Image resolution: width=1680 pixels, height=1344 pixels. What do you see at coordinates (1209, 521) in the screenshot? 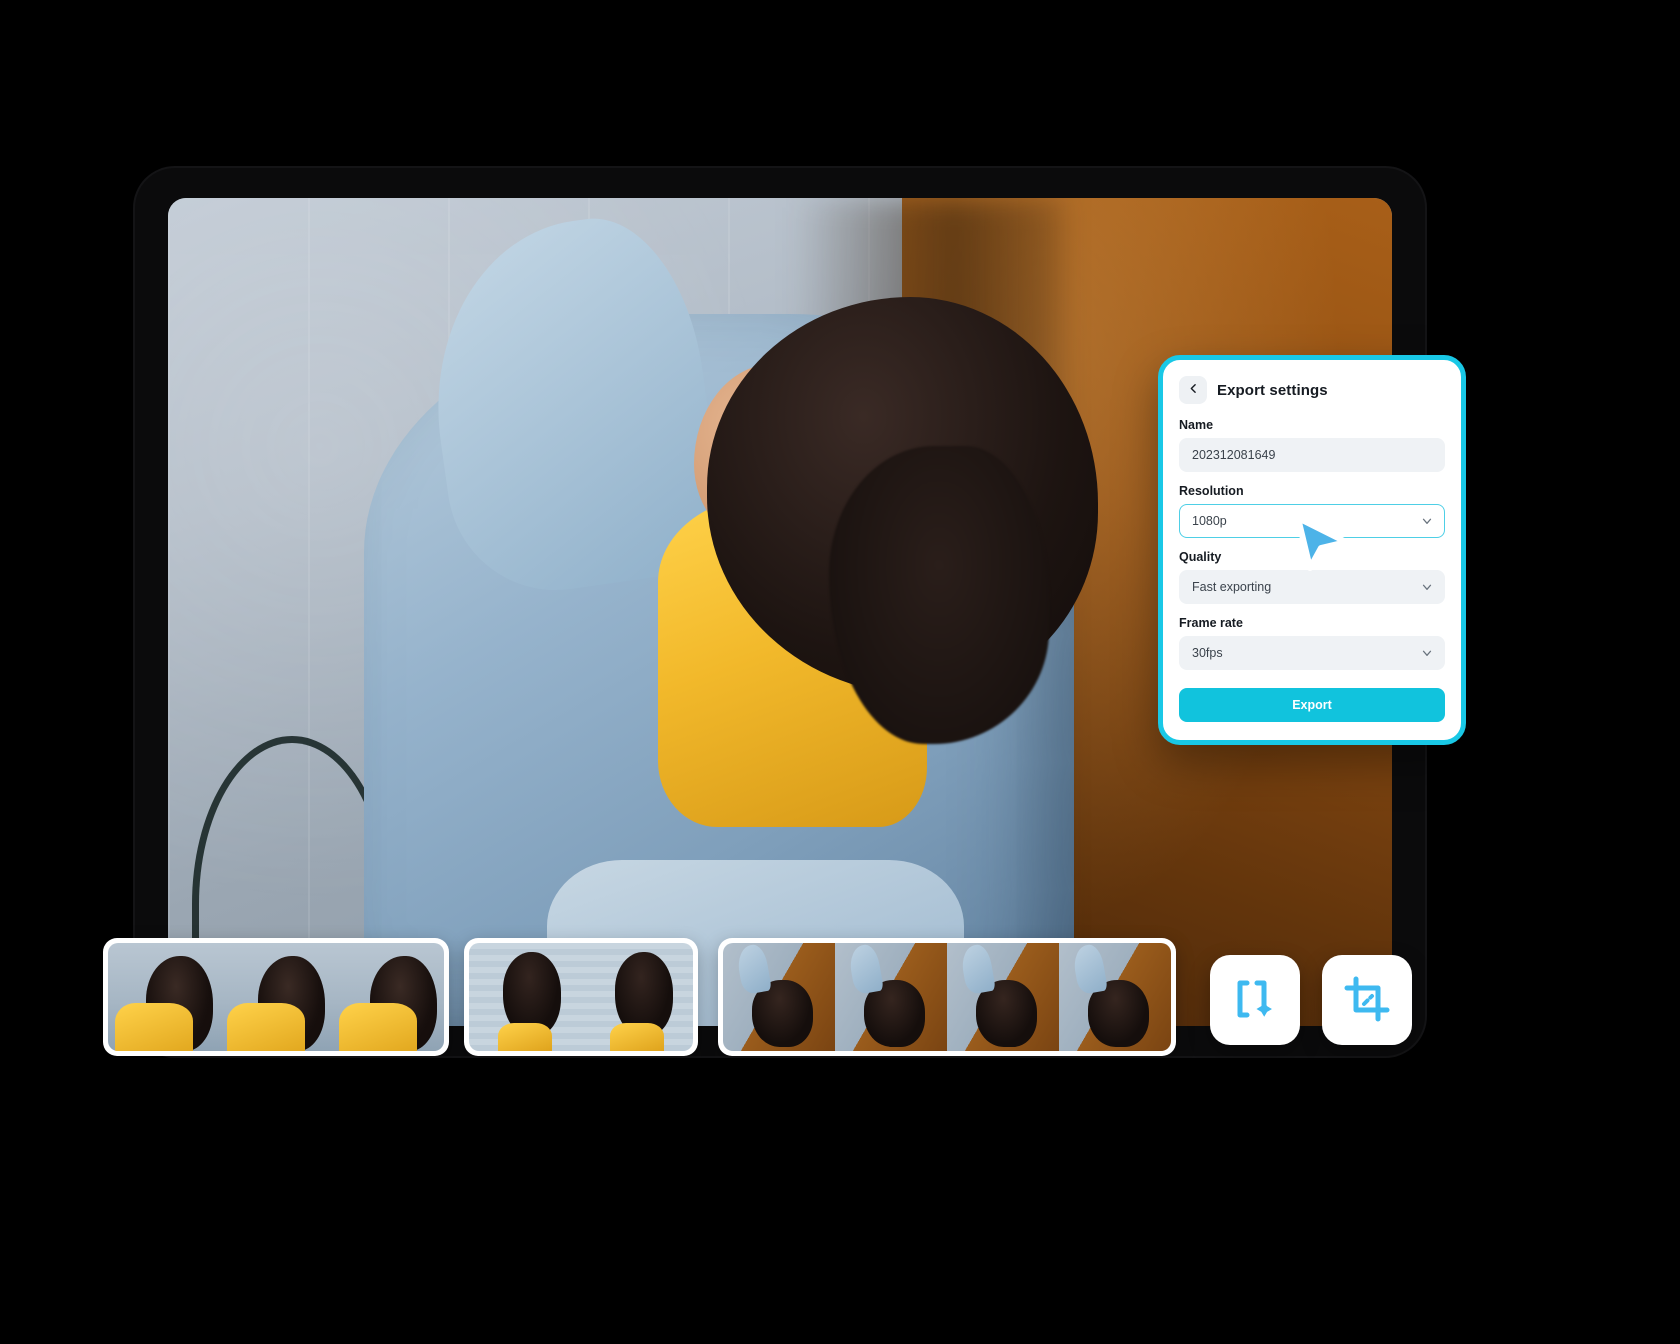
I see `resolution-value: 1080p` at bounding box center [1209, 521].